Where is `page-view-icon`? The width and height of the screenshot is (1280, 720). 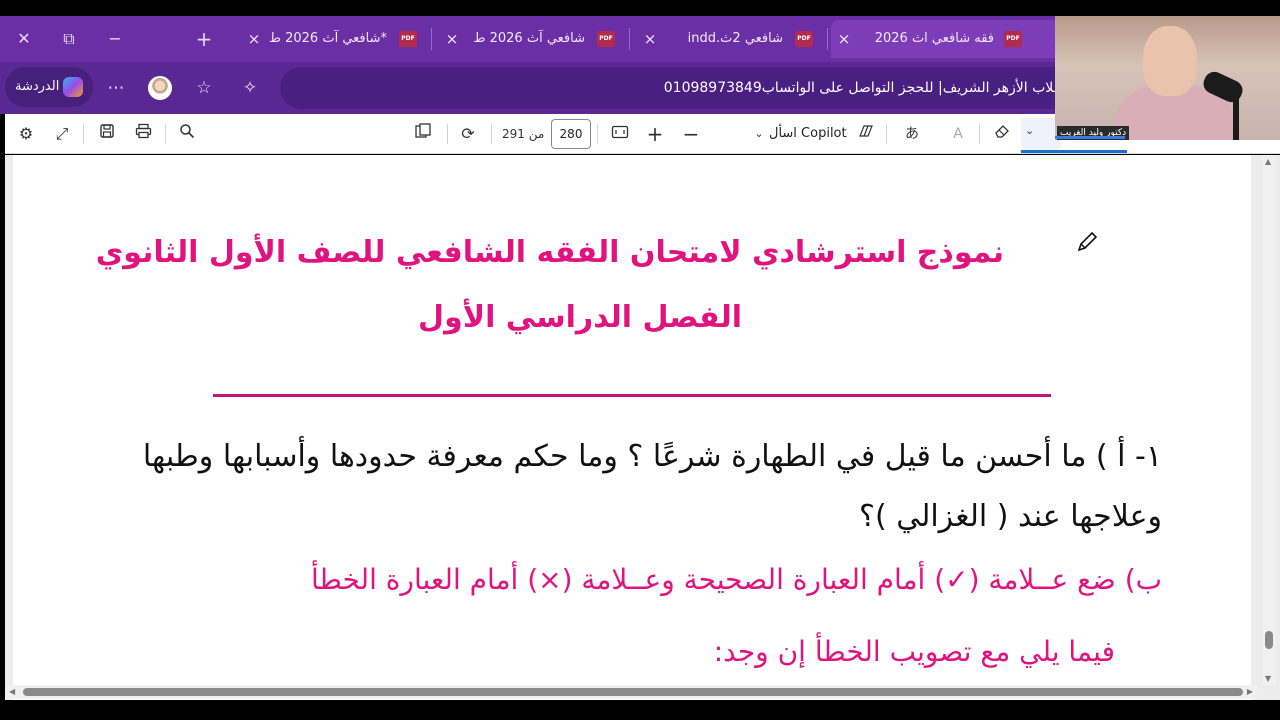
page-view-icon is located at coordinates (423, 134).